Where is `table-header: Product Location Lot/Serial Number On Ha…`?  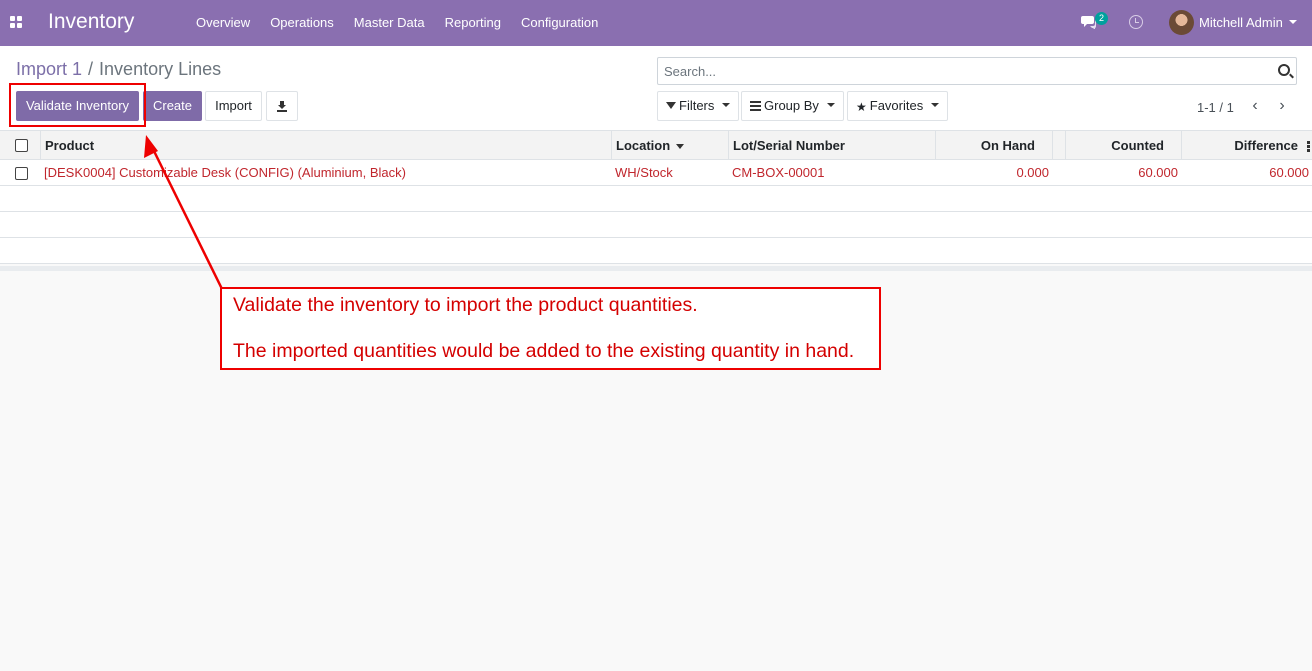 table-header: Product Location Lot/Serial Number On Ha… is located at coordinates (656, 145).